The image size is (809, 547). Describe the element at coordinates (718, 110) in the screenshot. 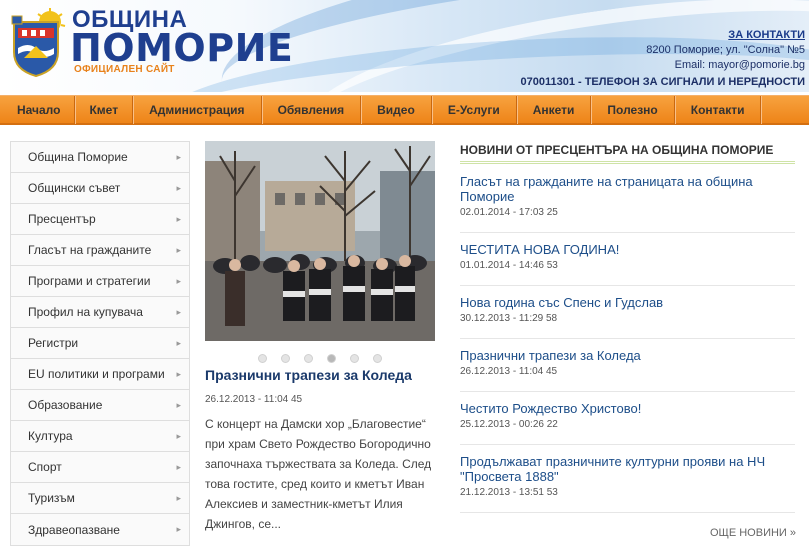

I see `nav-item-contacts: Контакти` at that location.